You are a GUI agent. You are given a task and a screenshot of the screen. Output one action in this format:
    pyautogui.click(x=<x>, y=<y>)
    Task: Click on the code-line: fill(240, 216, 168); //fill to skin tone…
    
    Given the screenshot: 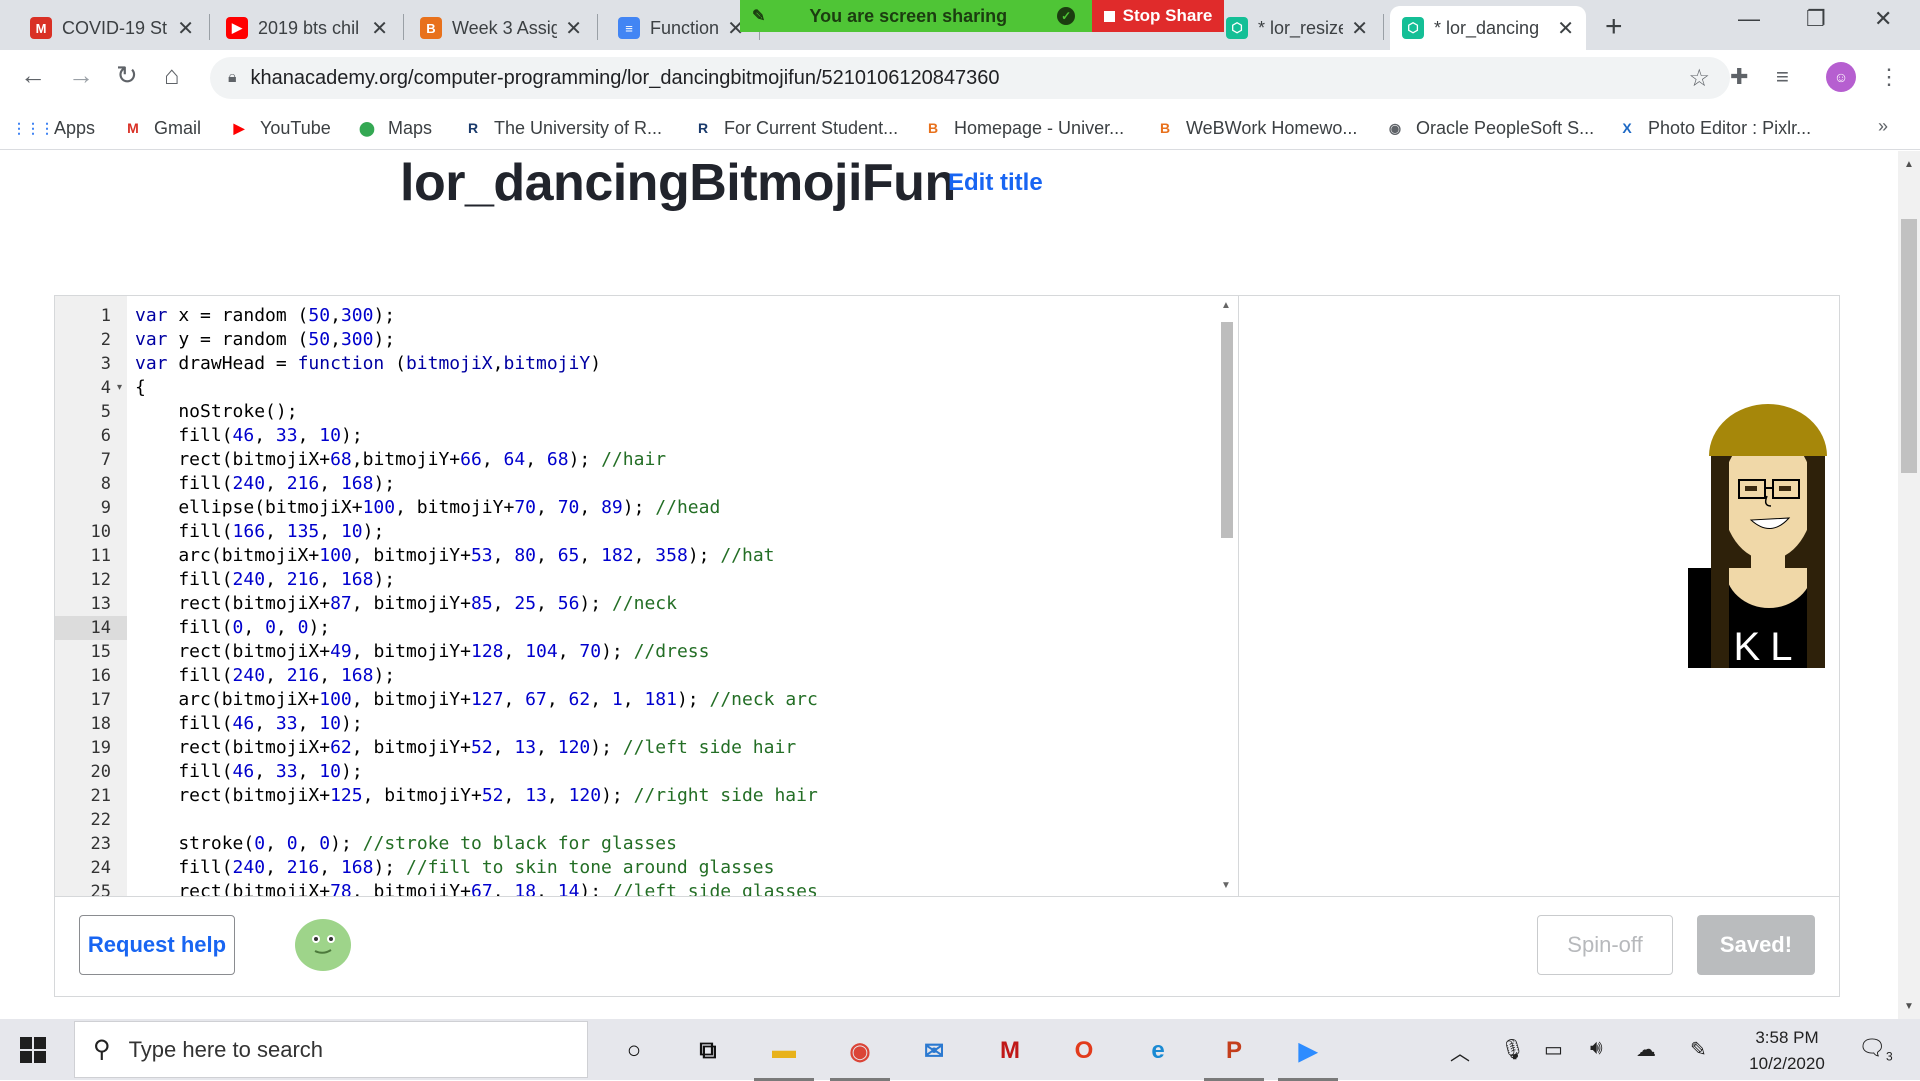 What is the action you would take?
    pyautogui.click(x=454, y=868)
    